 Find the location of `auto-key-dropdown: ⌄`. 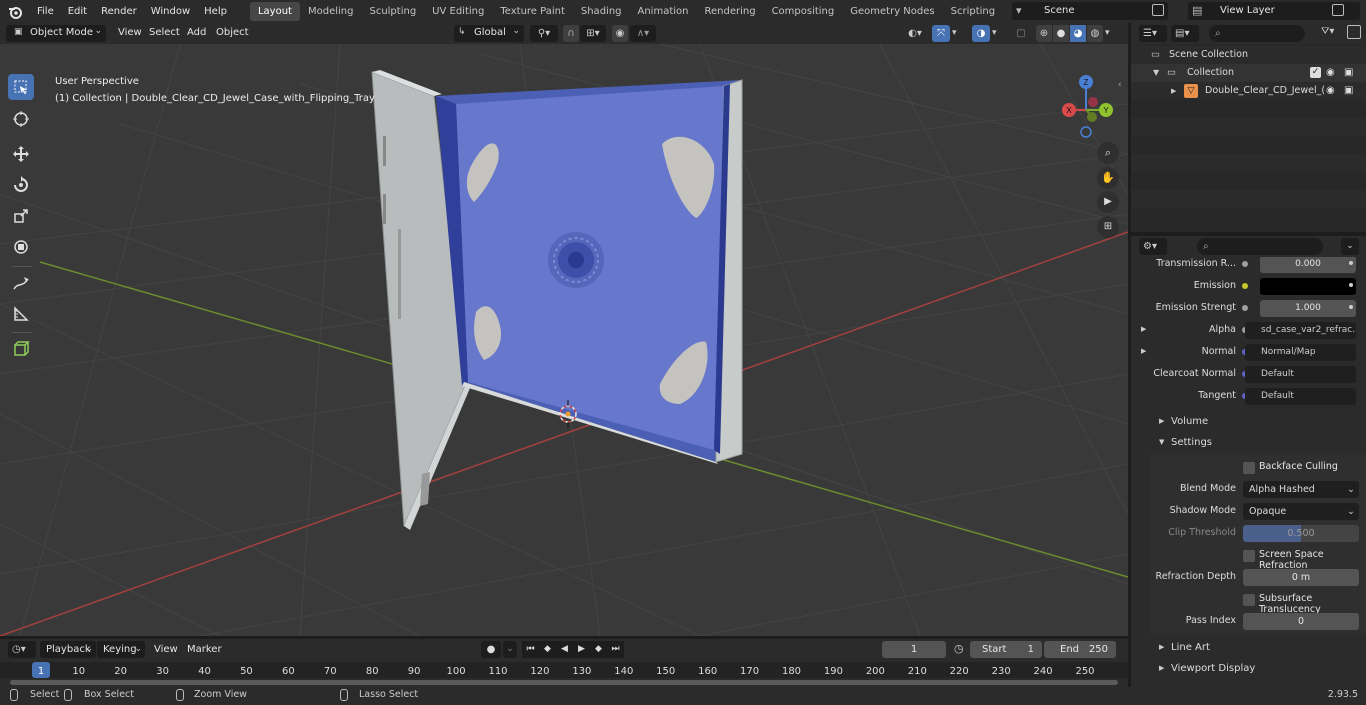

auto-key-dropdown: ⌄ is located at coordinates (510, 649).